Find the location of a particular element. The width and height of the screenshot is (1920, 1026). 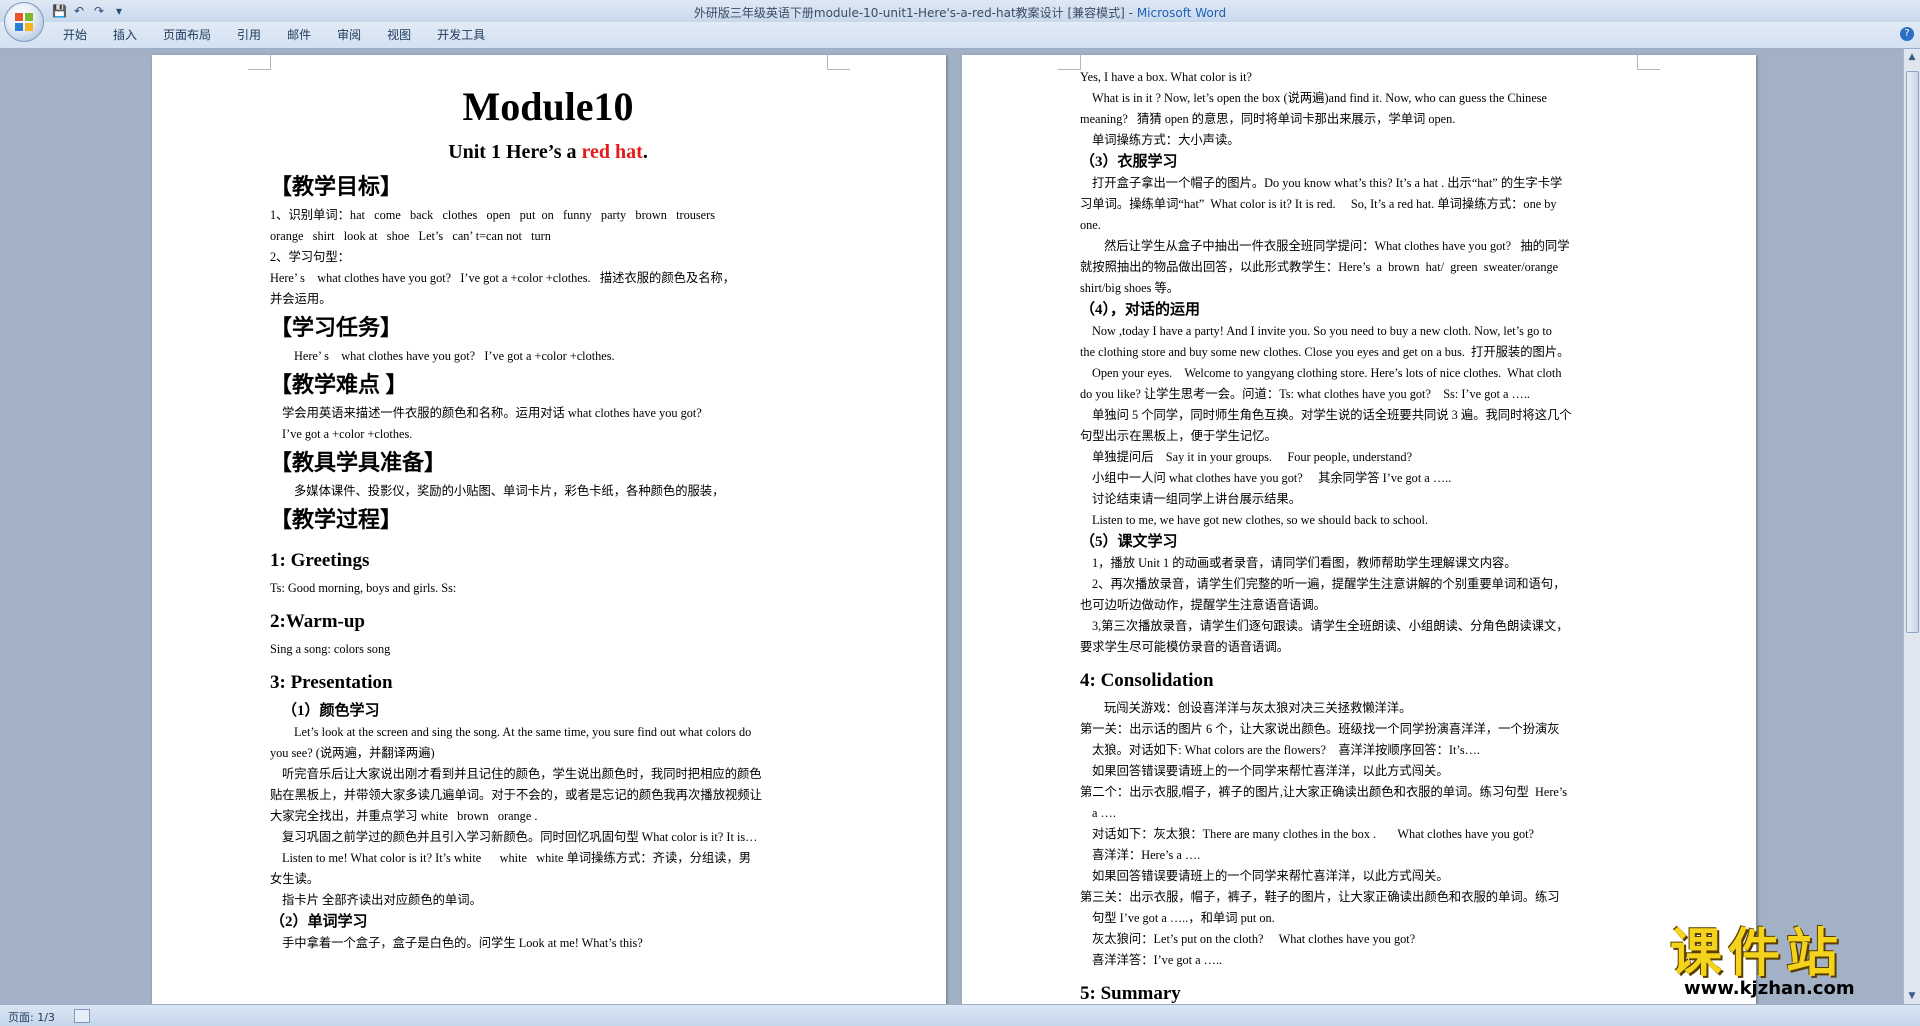

tab-view: 视图 is located at coordinates (399, 35).